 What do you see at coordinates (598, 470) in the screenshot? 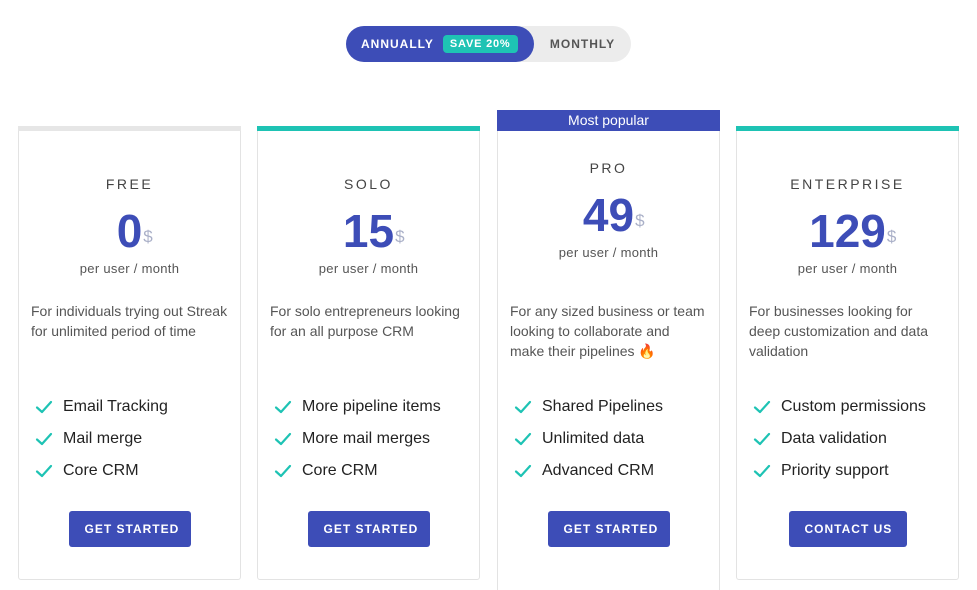
I see `feature-label: Advanced CRM` at bounding box center [598, 470].